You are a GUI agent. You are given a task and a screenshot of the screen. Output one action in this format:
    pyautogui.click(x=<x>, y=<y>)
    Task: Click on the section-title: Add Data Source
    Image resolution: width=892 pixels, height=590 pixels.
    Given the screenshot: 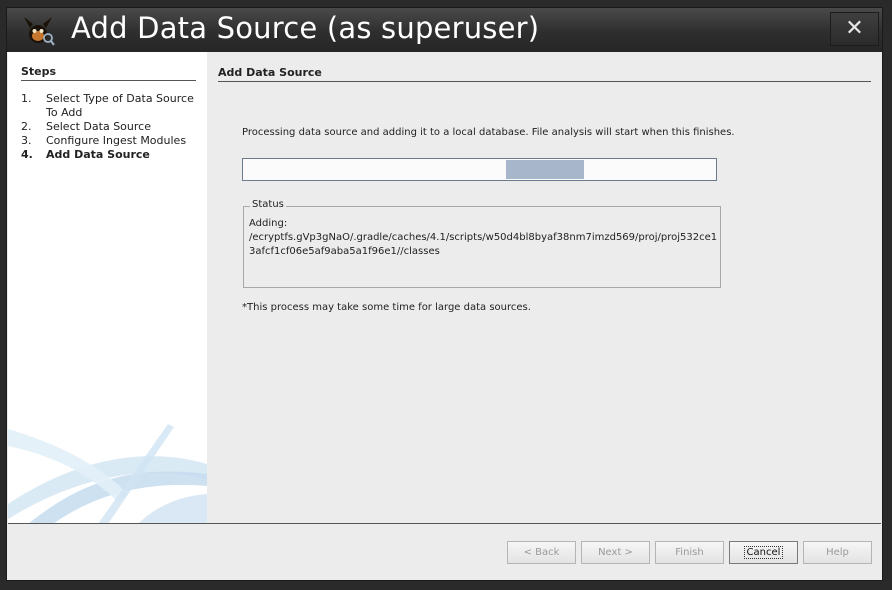 What is the action you would take?
    pyautogui.click(x=544, y=74)
    